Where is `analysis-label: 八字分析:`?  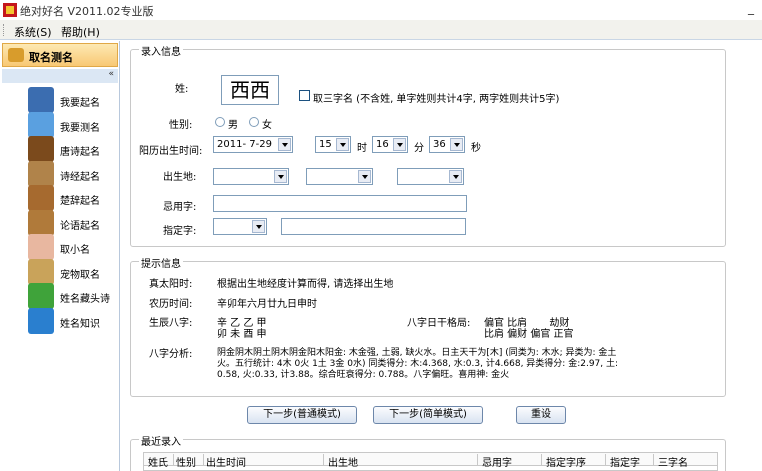
analysis-label: 八字分析: is located at coordinates (171, 354).